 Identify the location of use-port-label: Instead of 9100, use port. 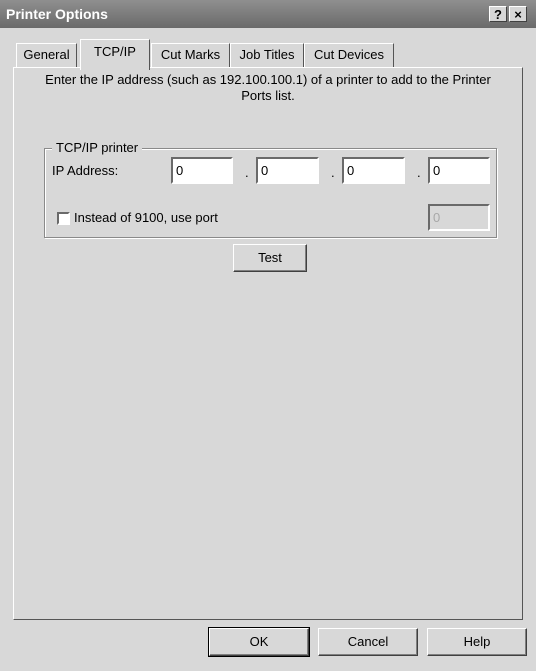
(146, 217).